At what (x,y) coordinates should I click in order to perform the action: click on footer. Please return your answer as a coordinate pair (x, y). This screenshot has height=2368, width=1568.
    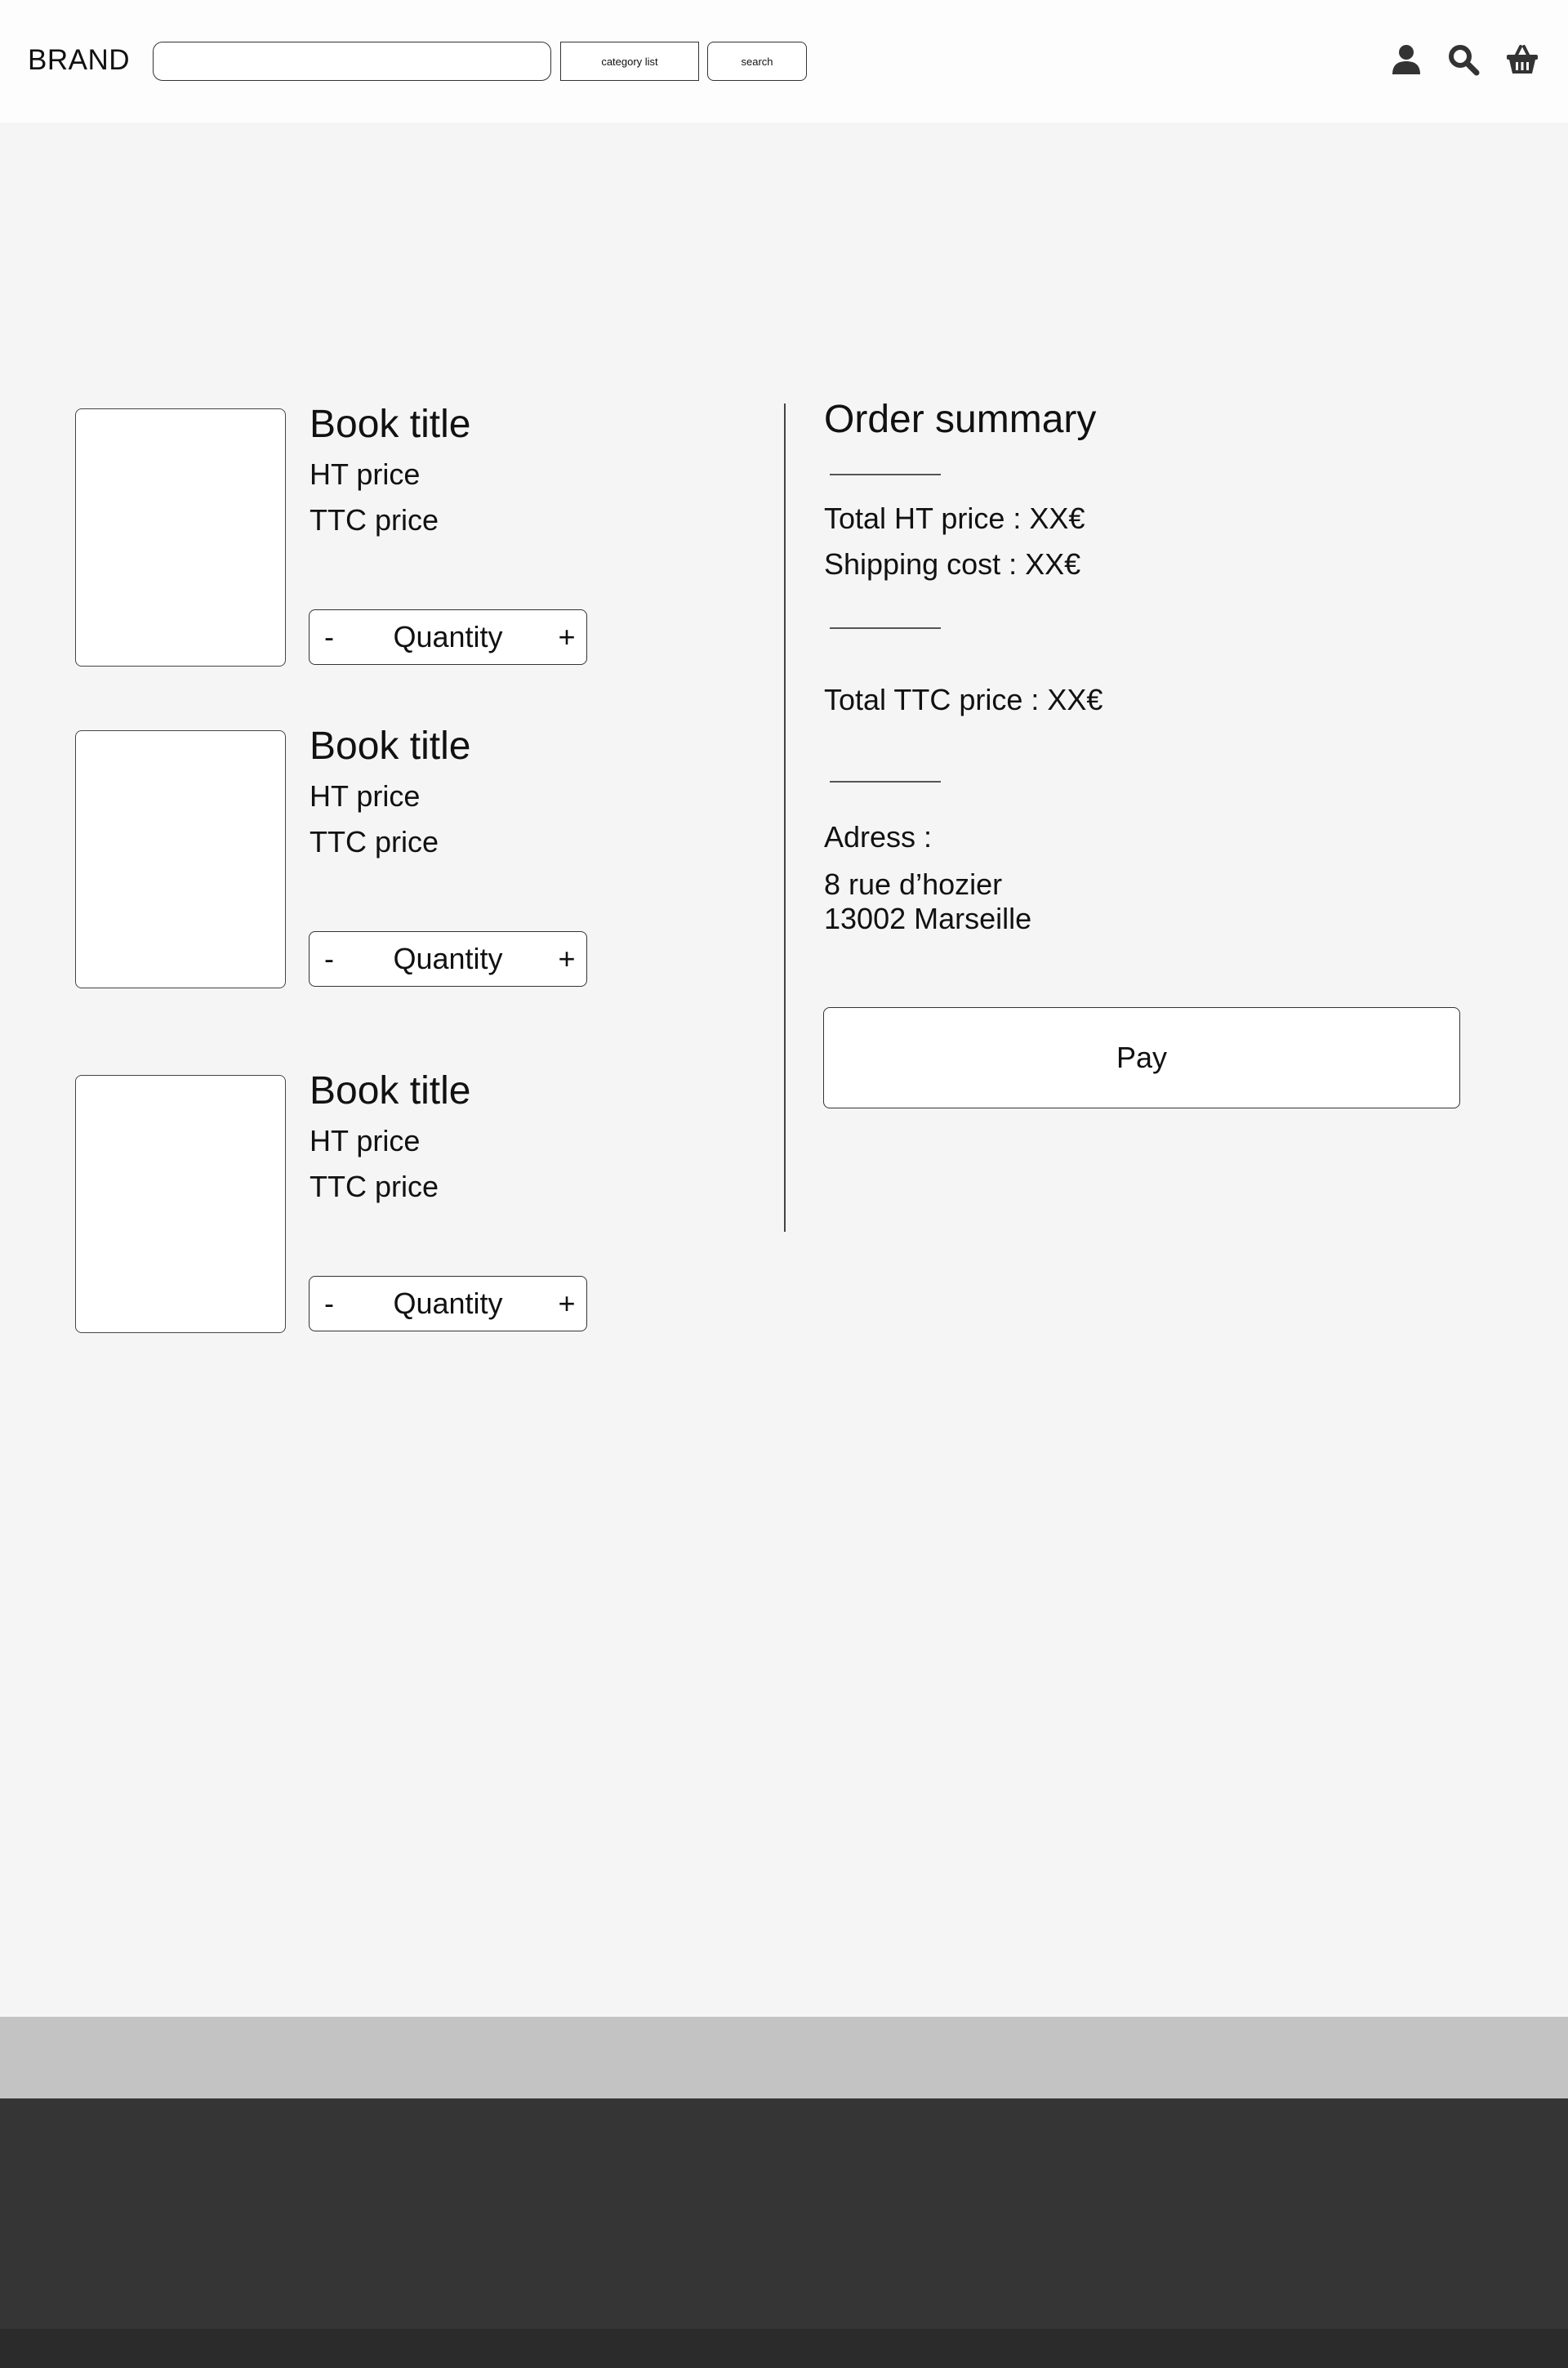
    Looking at the image, I should click on (784, 2213).